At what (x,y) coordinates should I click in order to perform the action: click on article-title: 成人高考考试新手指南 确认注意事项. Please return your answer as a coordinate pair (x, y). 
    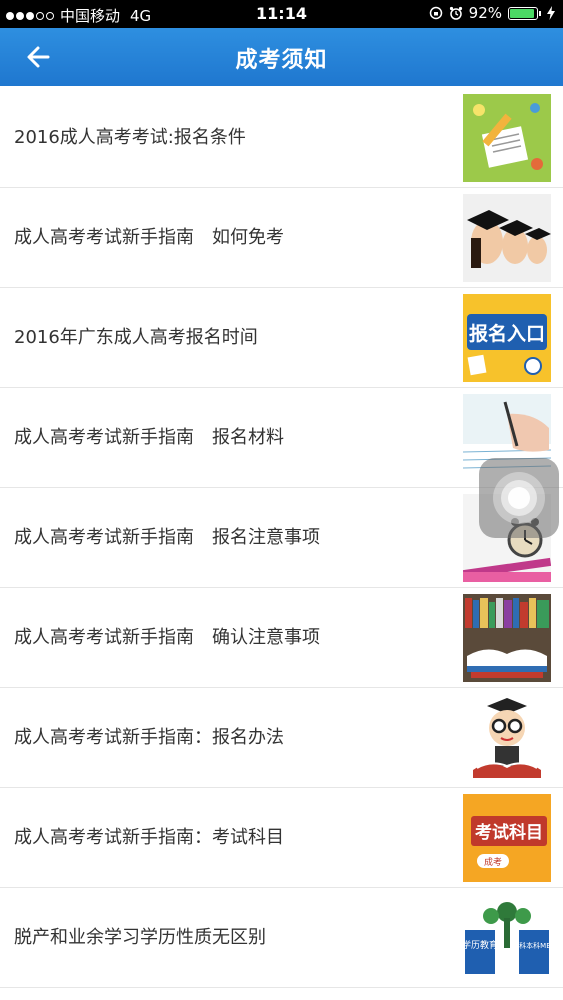
    Looking at the image, I should click on (167, 637).